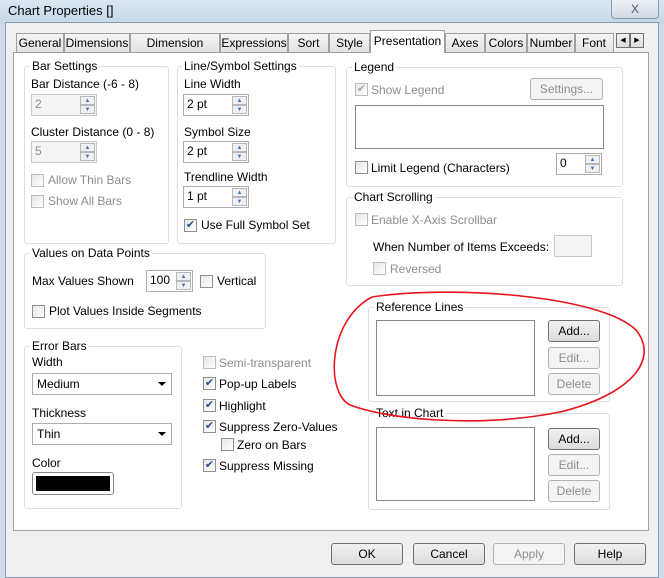 The width and height of the screenshot is (664, 578). I want to click on tab-presentation: Presentation, so click(407, 41).